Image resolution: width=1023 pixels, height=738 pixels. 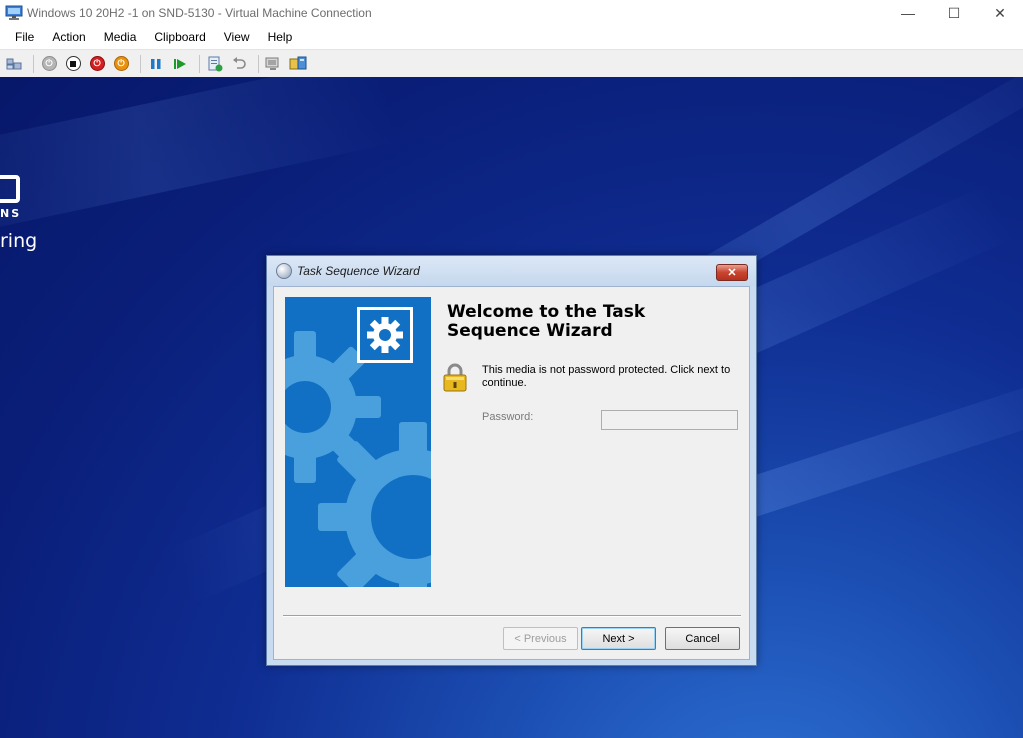 What do you see at coordinates (11, 213) in the screenshot?
I see `brand-fragment: NS` at bounding box center [11, 213].